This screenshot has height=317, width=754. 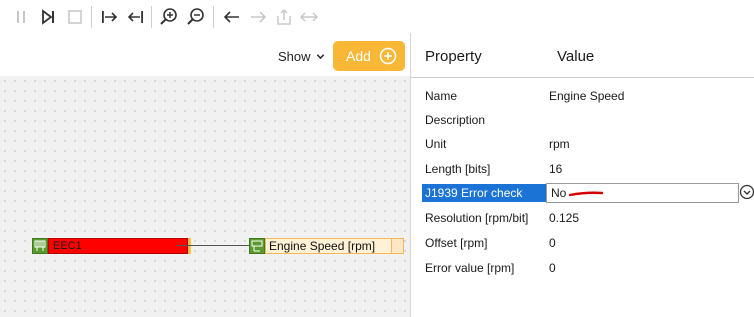 I want to click on property-value: 16, so click(x=555, y=169).